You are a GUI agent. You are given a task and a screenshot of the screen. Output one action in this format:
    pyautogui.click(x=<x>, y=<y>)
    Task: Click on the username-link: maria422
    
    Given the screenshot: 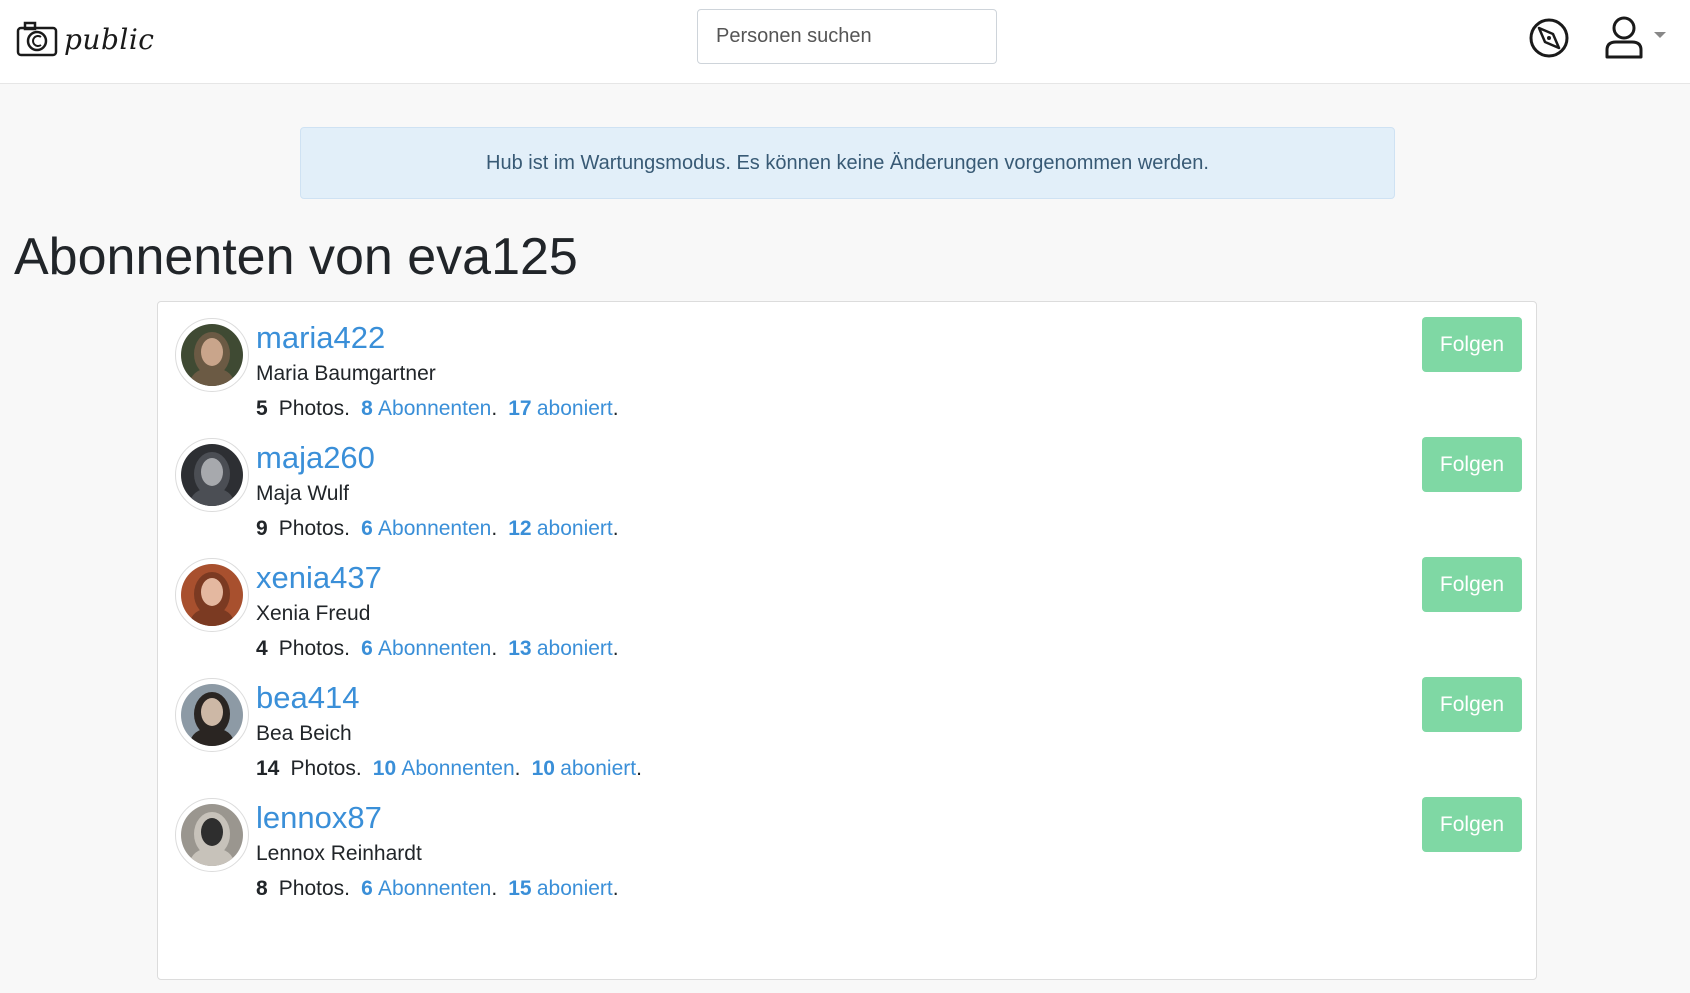 What is the action you would take?
    pyautogui.click(x=320, y=338)
    